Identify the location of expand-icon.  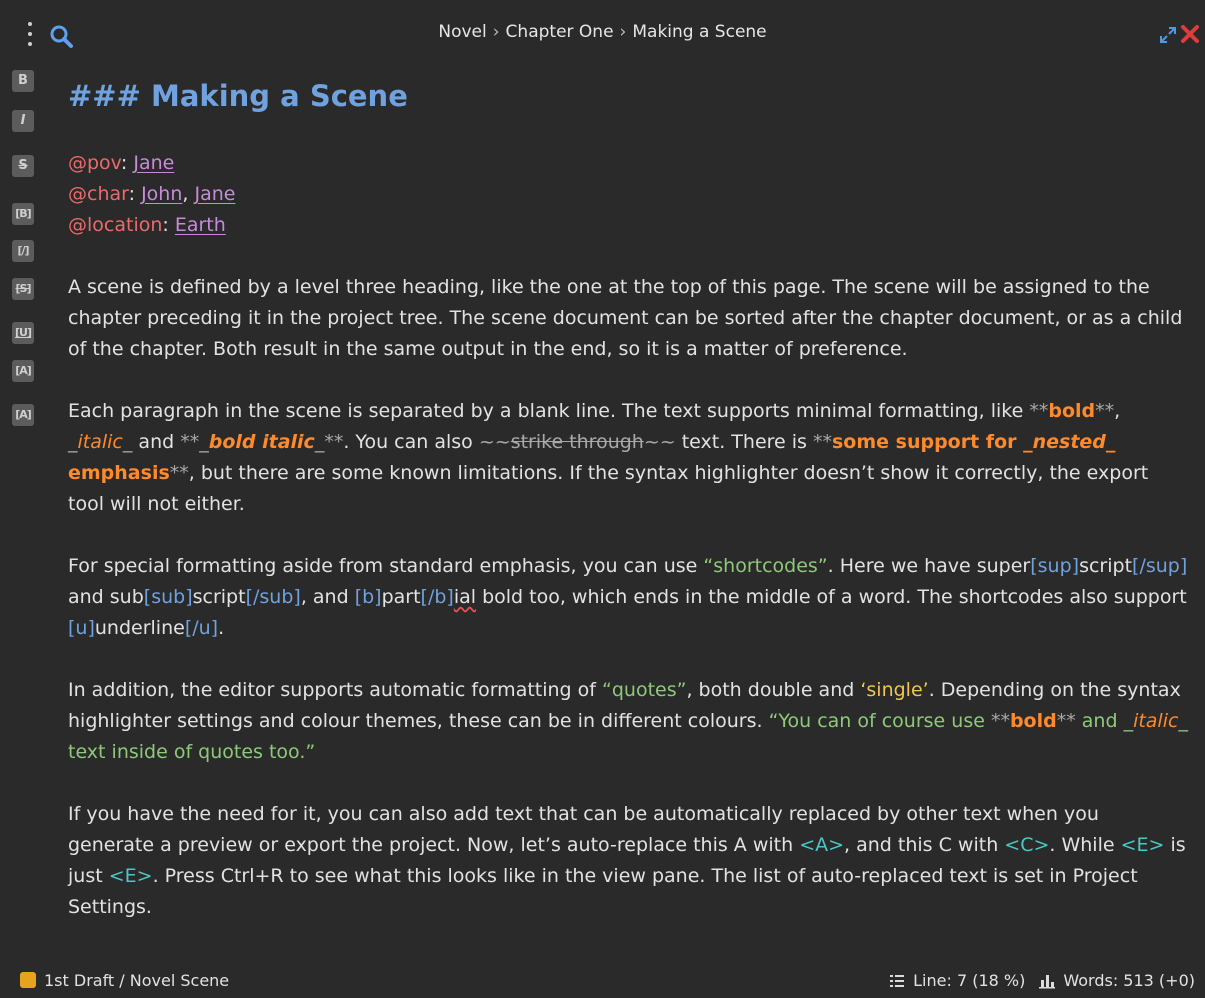
(1168, 35).